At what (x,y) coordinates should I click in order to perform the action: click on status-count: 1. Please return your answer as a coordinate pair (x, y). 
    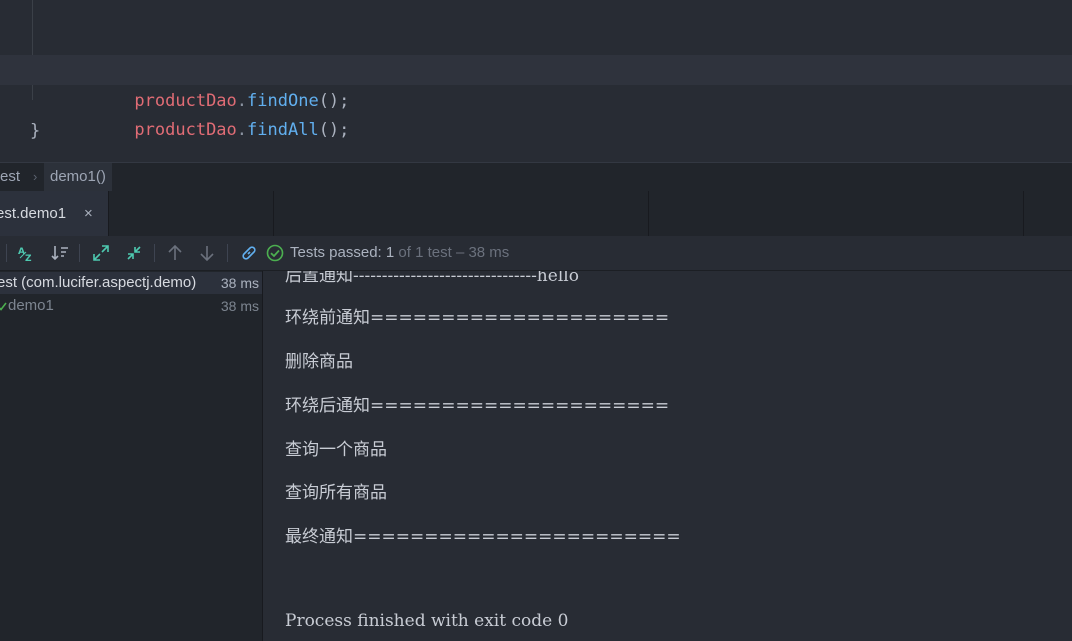
    Looking at the image, I should click on (390, 252).